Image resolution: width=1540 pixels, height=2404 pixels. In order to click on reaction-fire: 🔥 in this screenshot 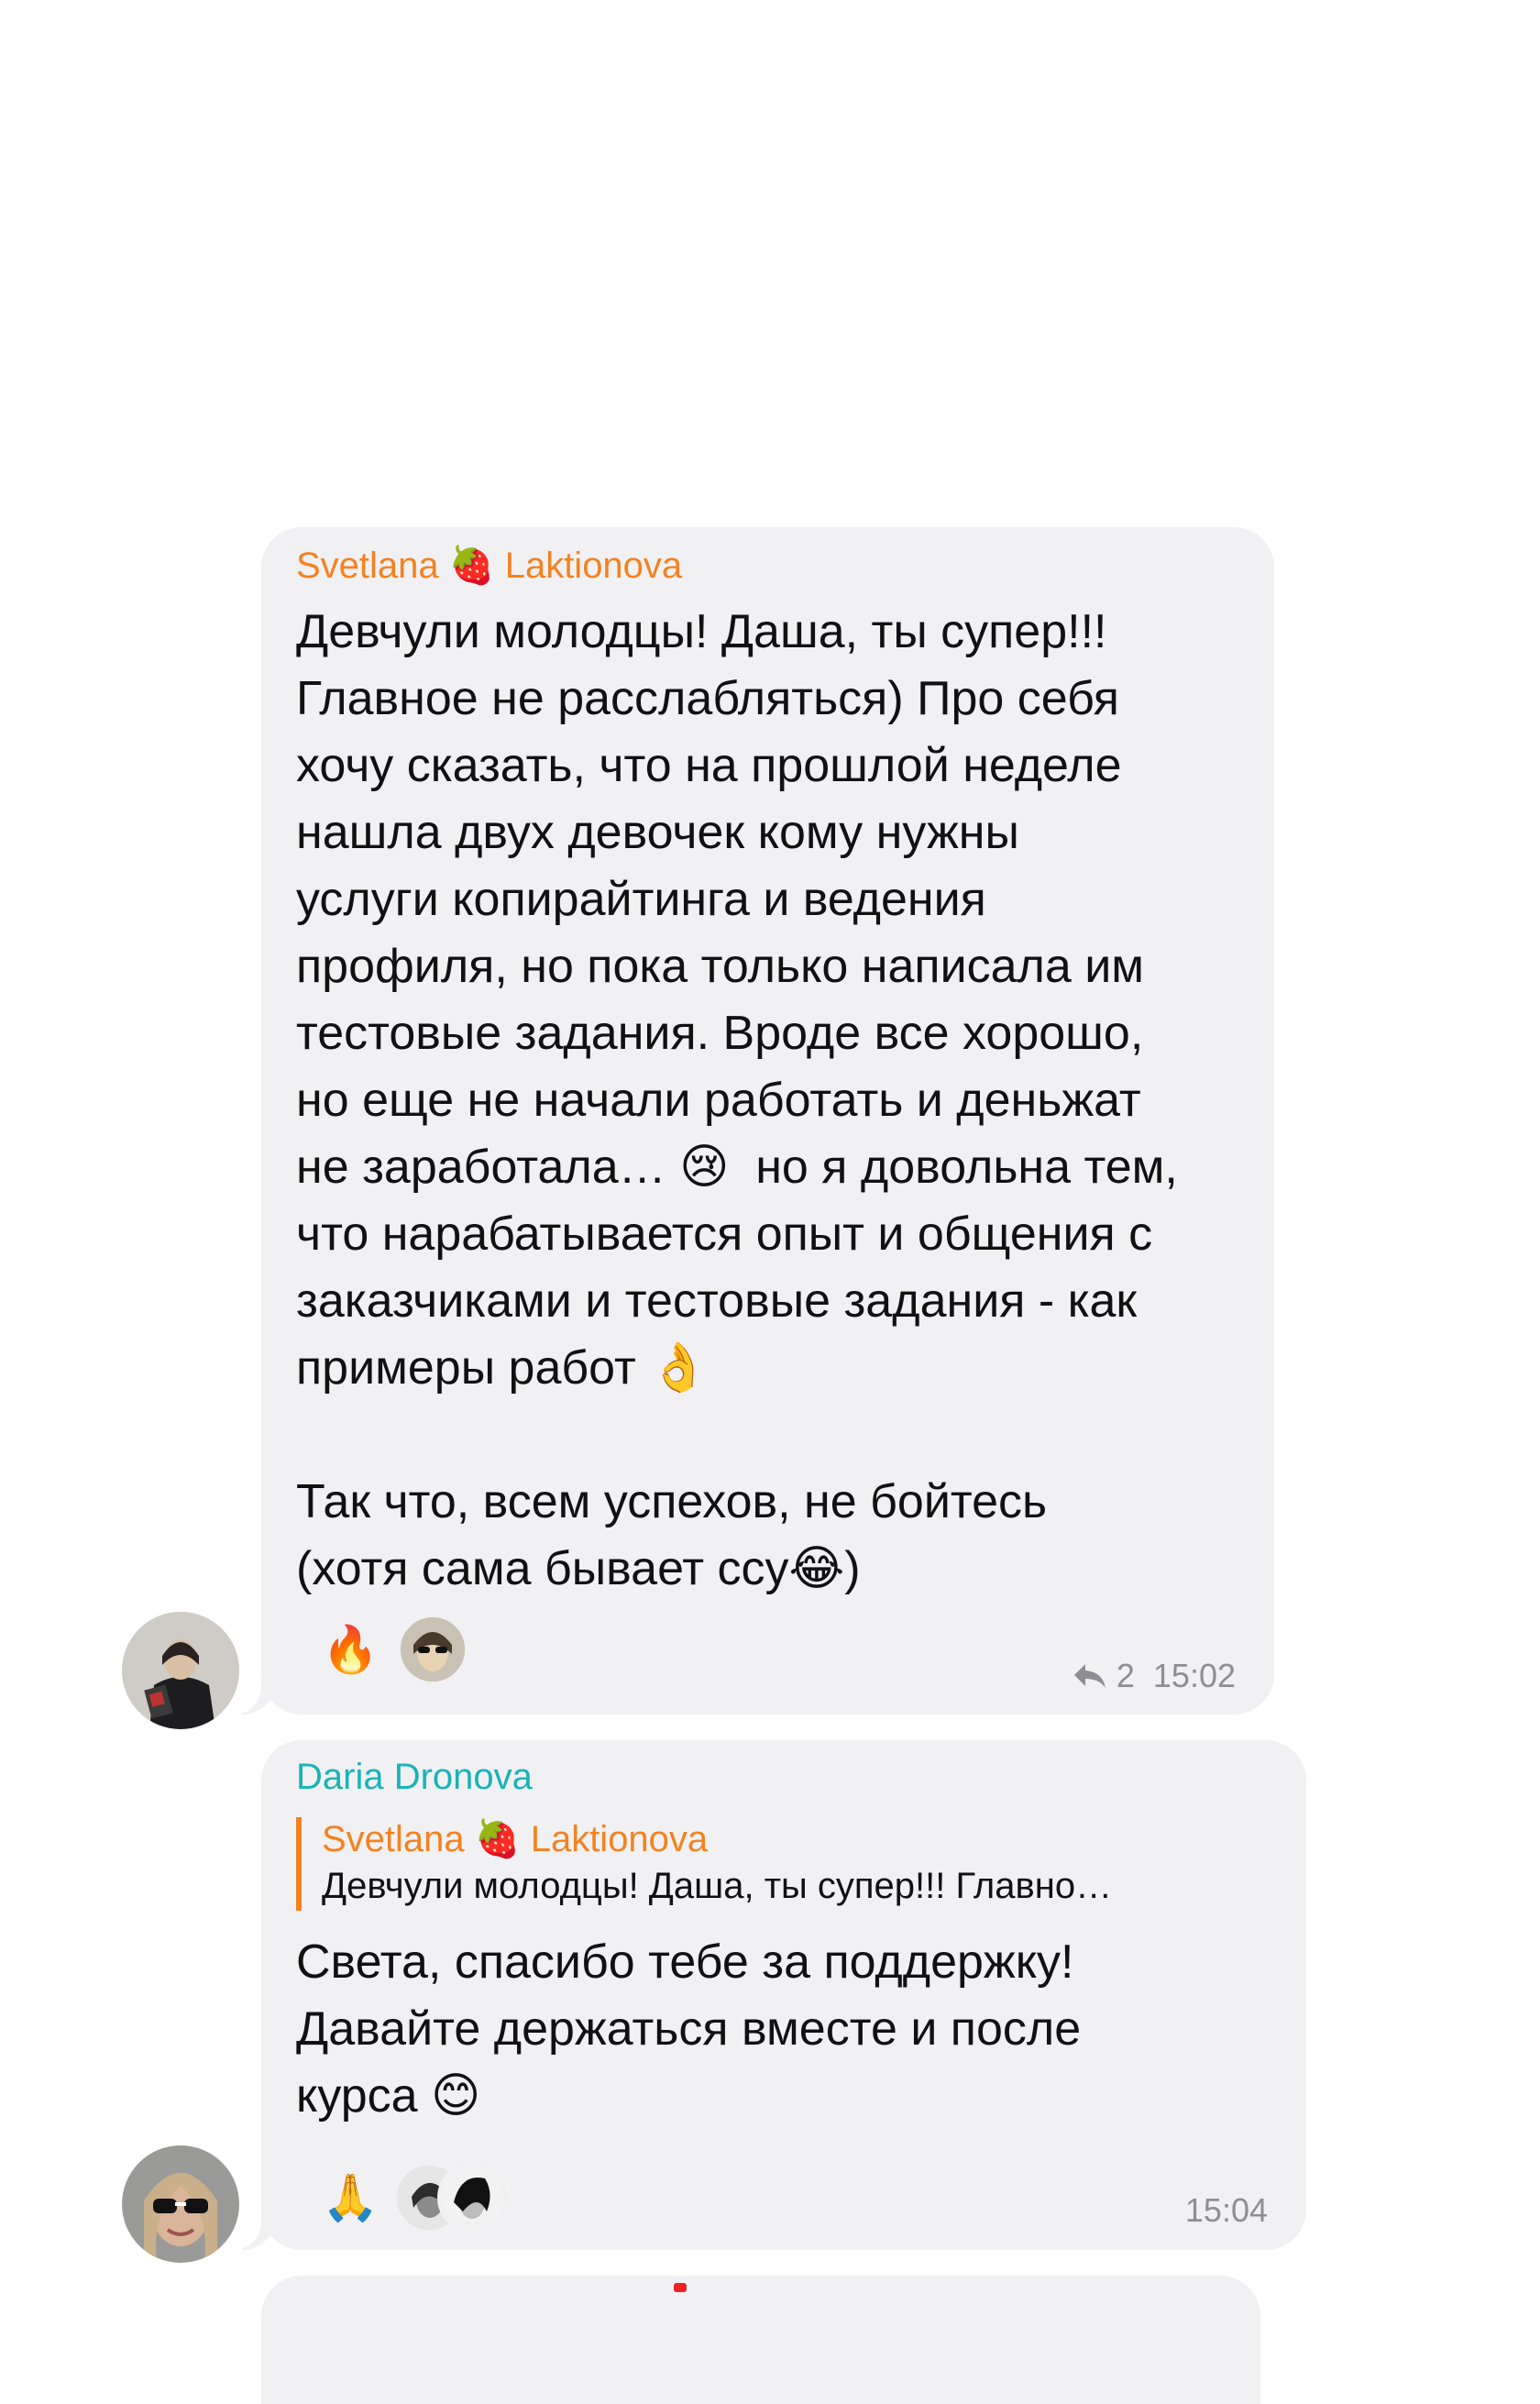, I will do `click(350, 1650)`.